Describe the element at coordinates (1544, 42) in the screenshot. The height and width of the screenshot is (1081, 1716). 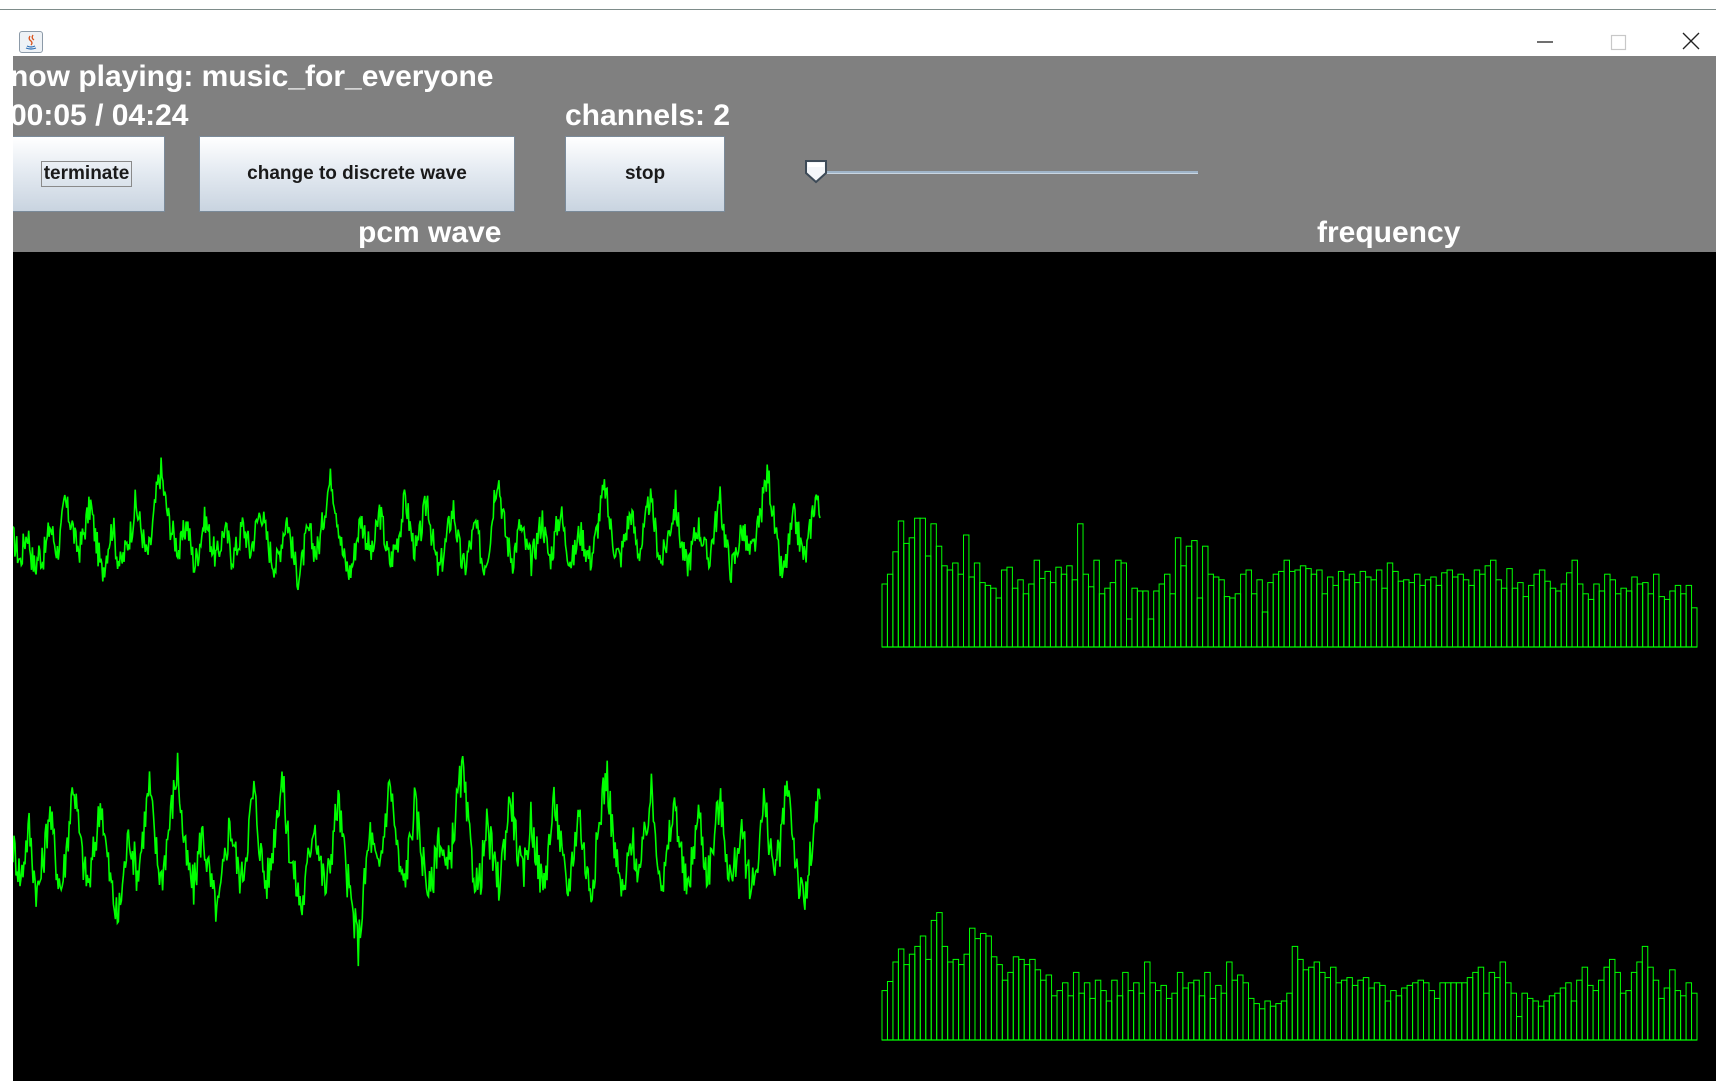
I see `minimize-button` at that location.